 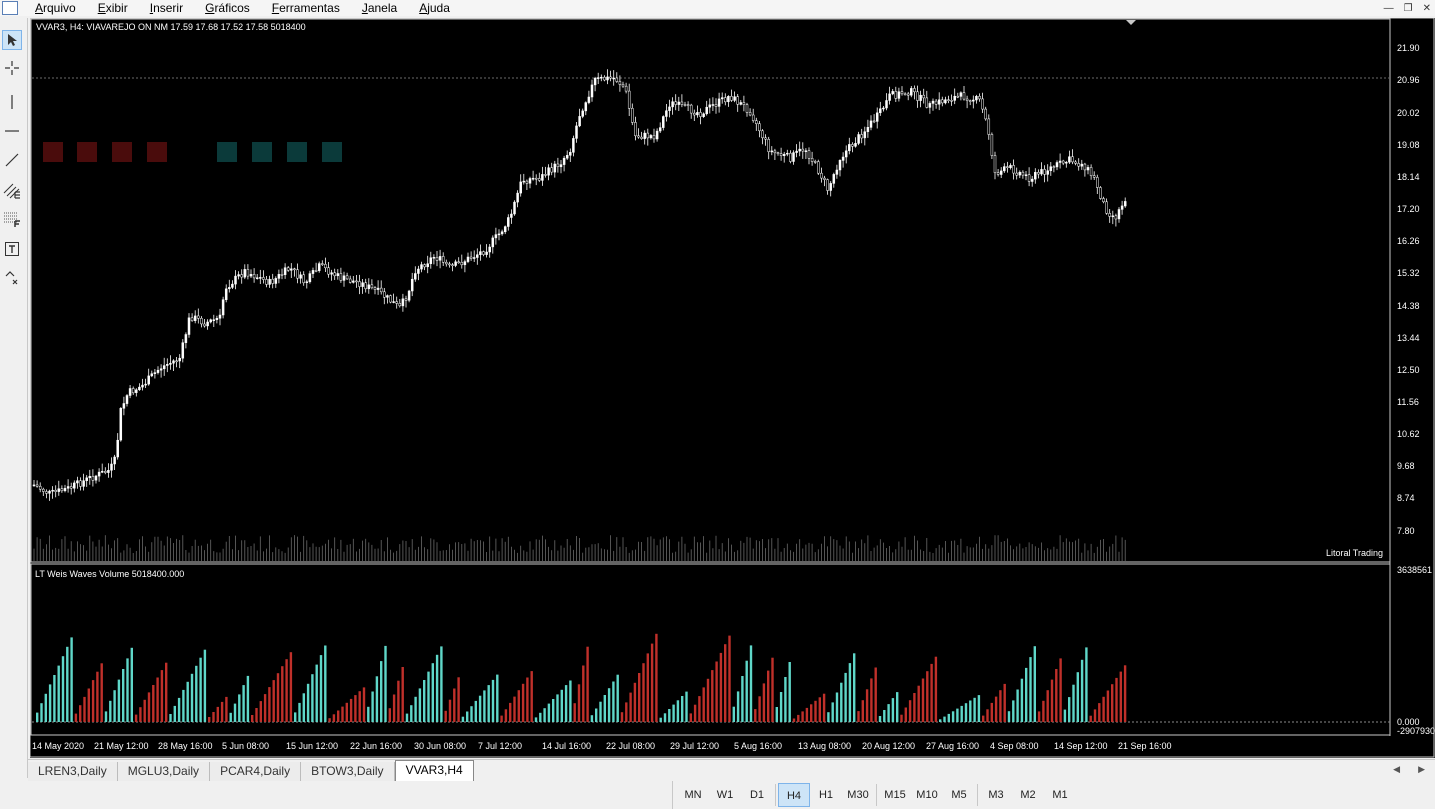 What do you see at coordinates (927, 795) in the screenshot?
I see `timeframe-m10: M10` at bounding box center [927, 795].